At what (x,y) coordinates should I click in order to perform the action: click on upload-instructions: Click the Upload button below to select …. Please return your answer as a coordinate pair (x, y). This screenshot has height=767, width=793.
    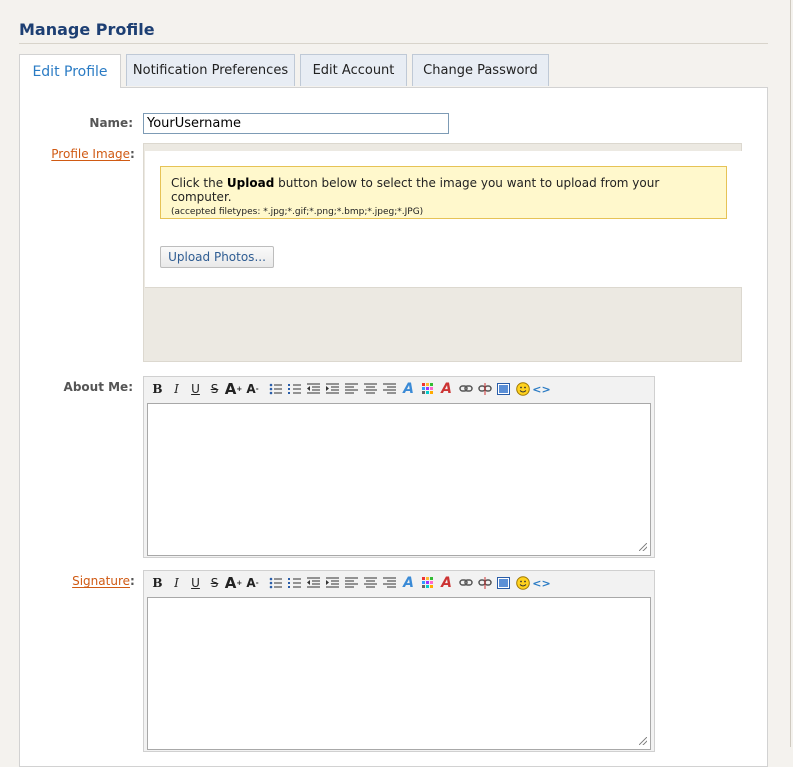
    Looking at the image, I should click on (415, 190).